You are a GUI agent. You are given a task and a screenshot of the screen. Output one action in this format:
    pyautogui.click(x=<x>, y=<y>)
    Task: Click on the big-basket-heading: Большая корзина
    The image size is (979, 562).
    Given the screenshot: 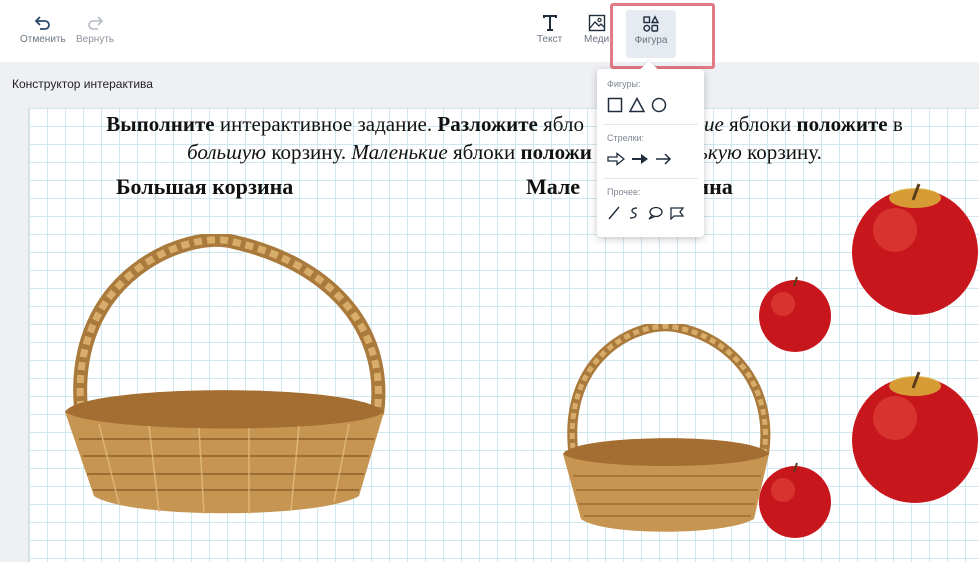 What is the action you would take?
    pyautogui.click(x=204, y=187)
    